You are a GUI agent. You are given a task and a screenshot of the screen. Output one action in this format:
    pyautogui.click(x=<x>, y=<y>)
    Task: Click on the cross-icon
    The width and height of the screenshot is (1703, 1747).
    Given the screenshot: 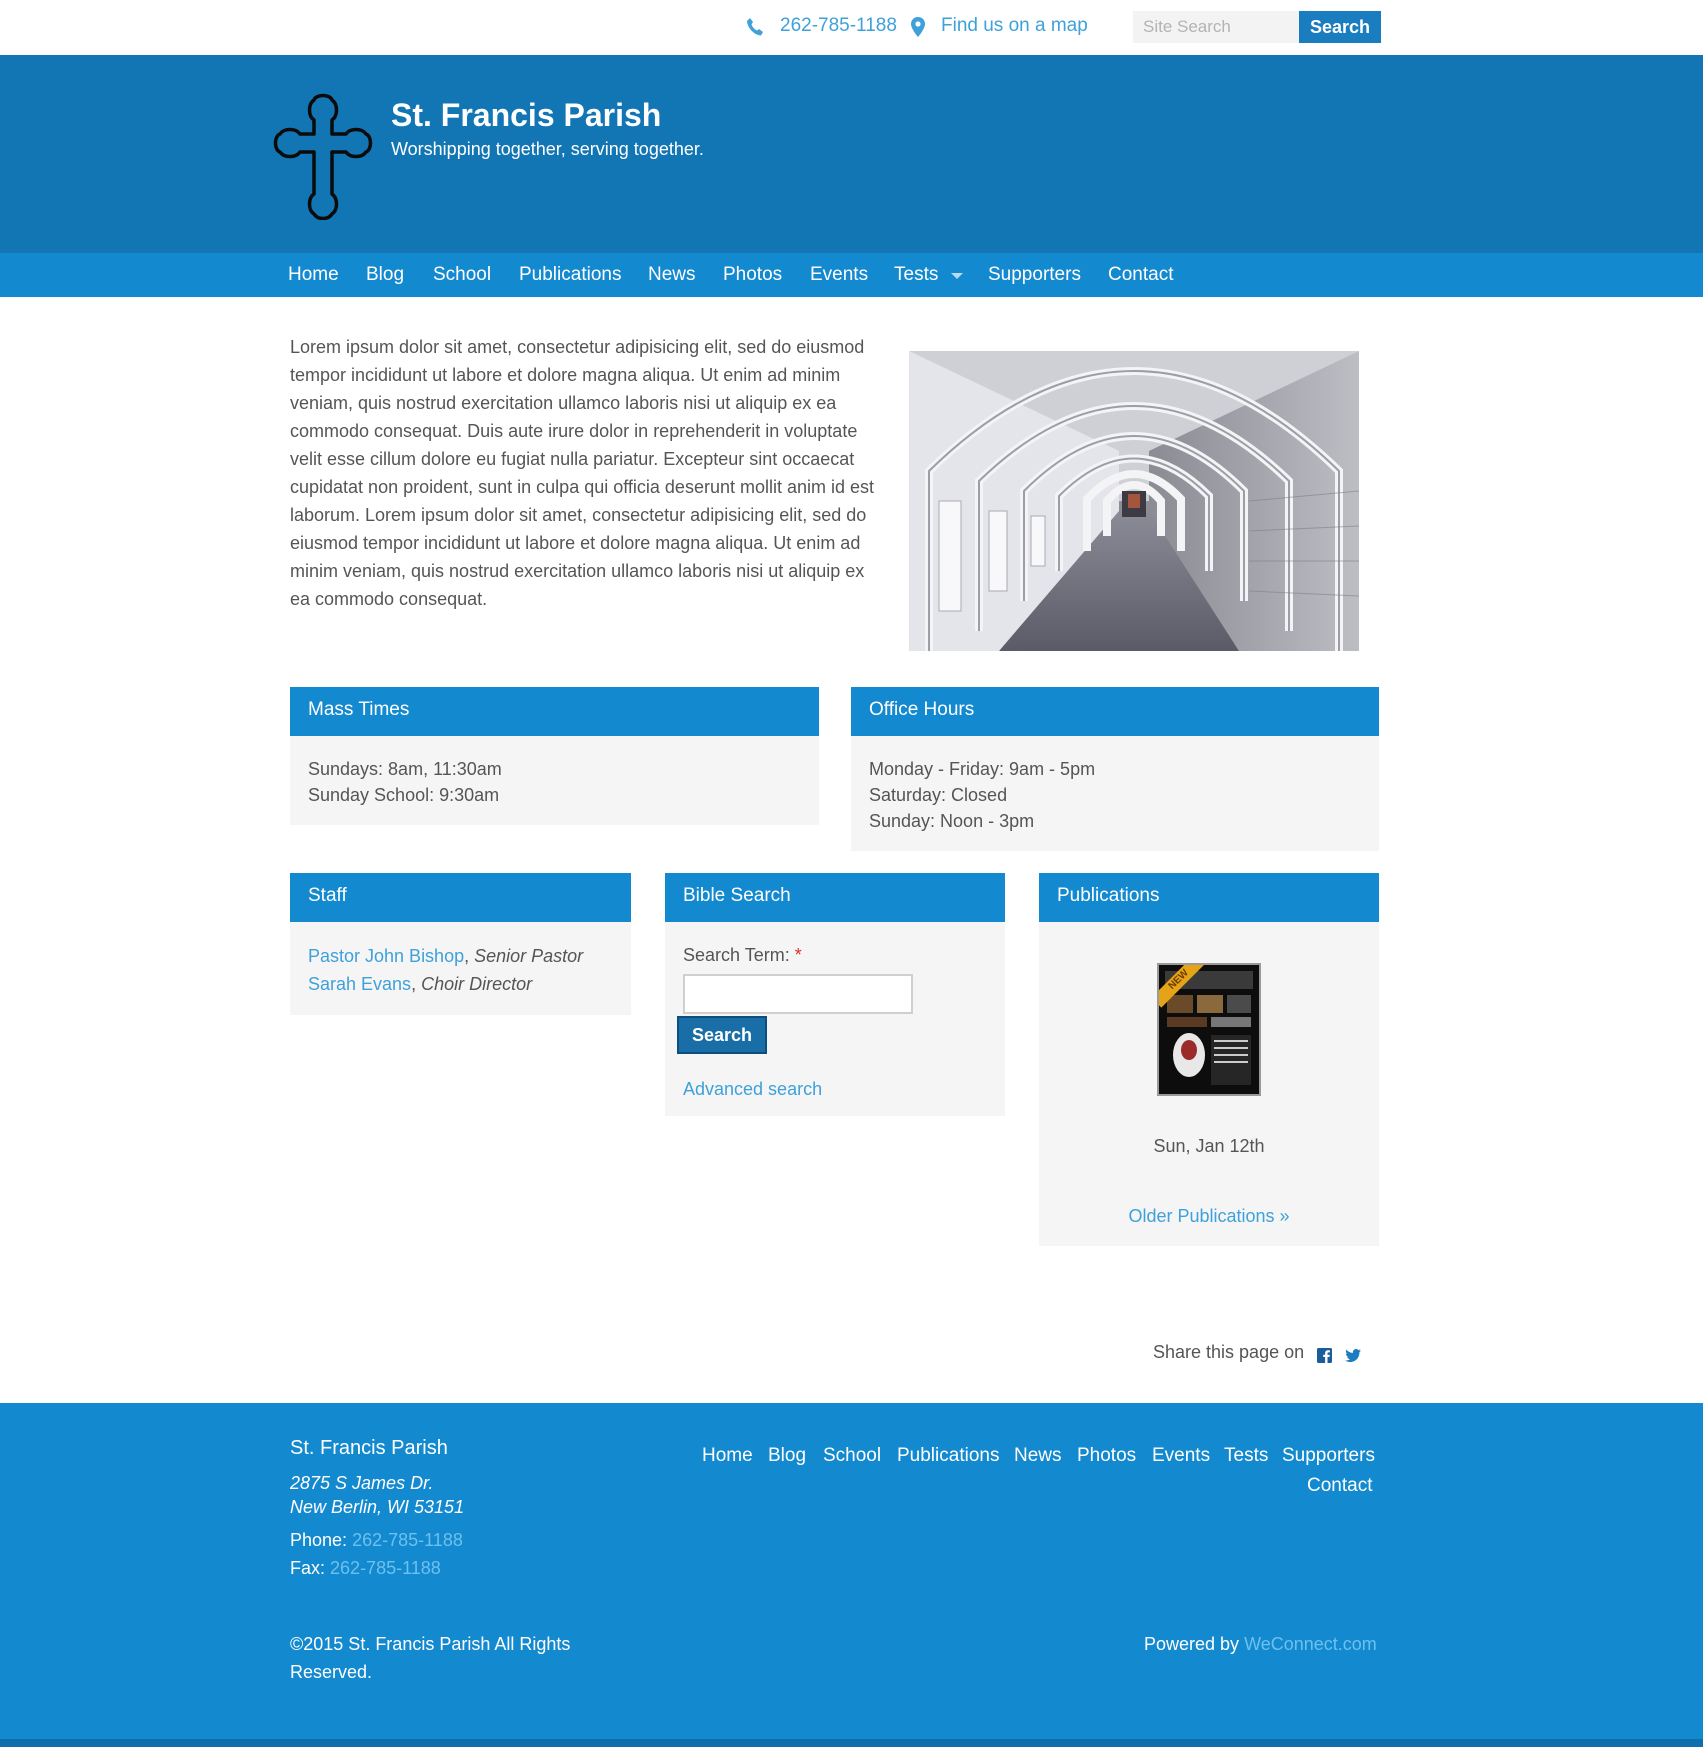 What is the action you would take?
    pyautogui.click(x=323, y=155)
    